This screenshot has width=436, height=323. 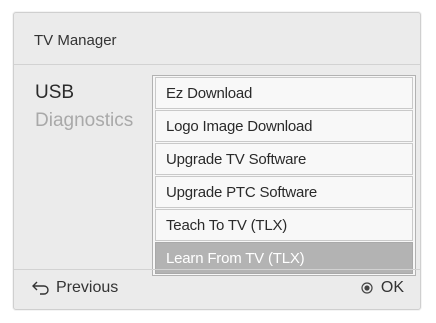 I want to click on radio-ok-icon, so click(x=367, y=288).